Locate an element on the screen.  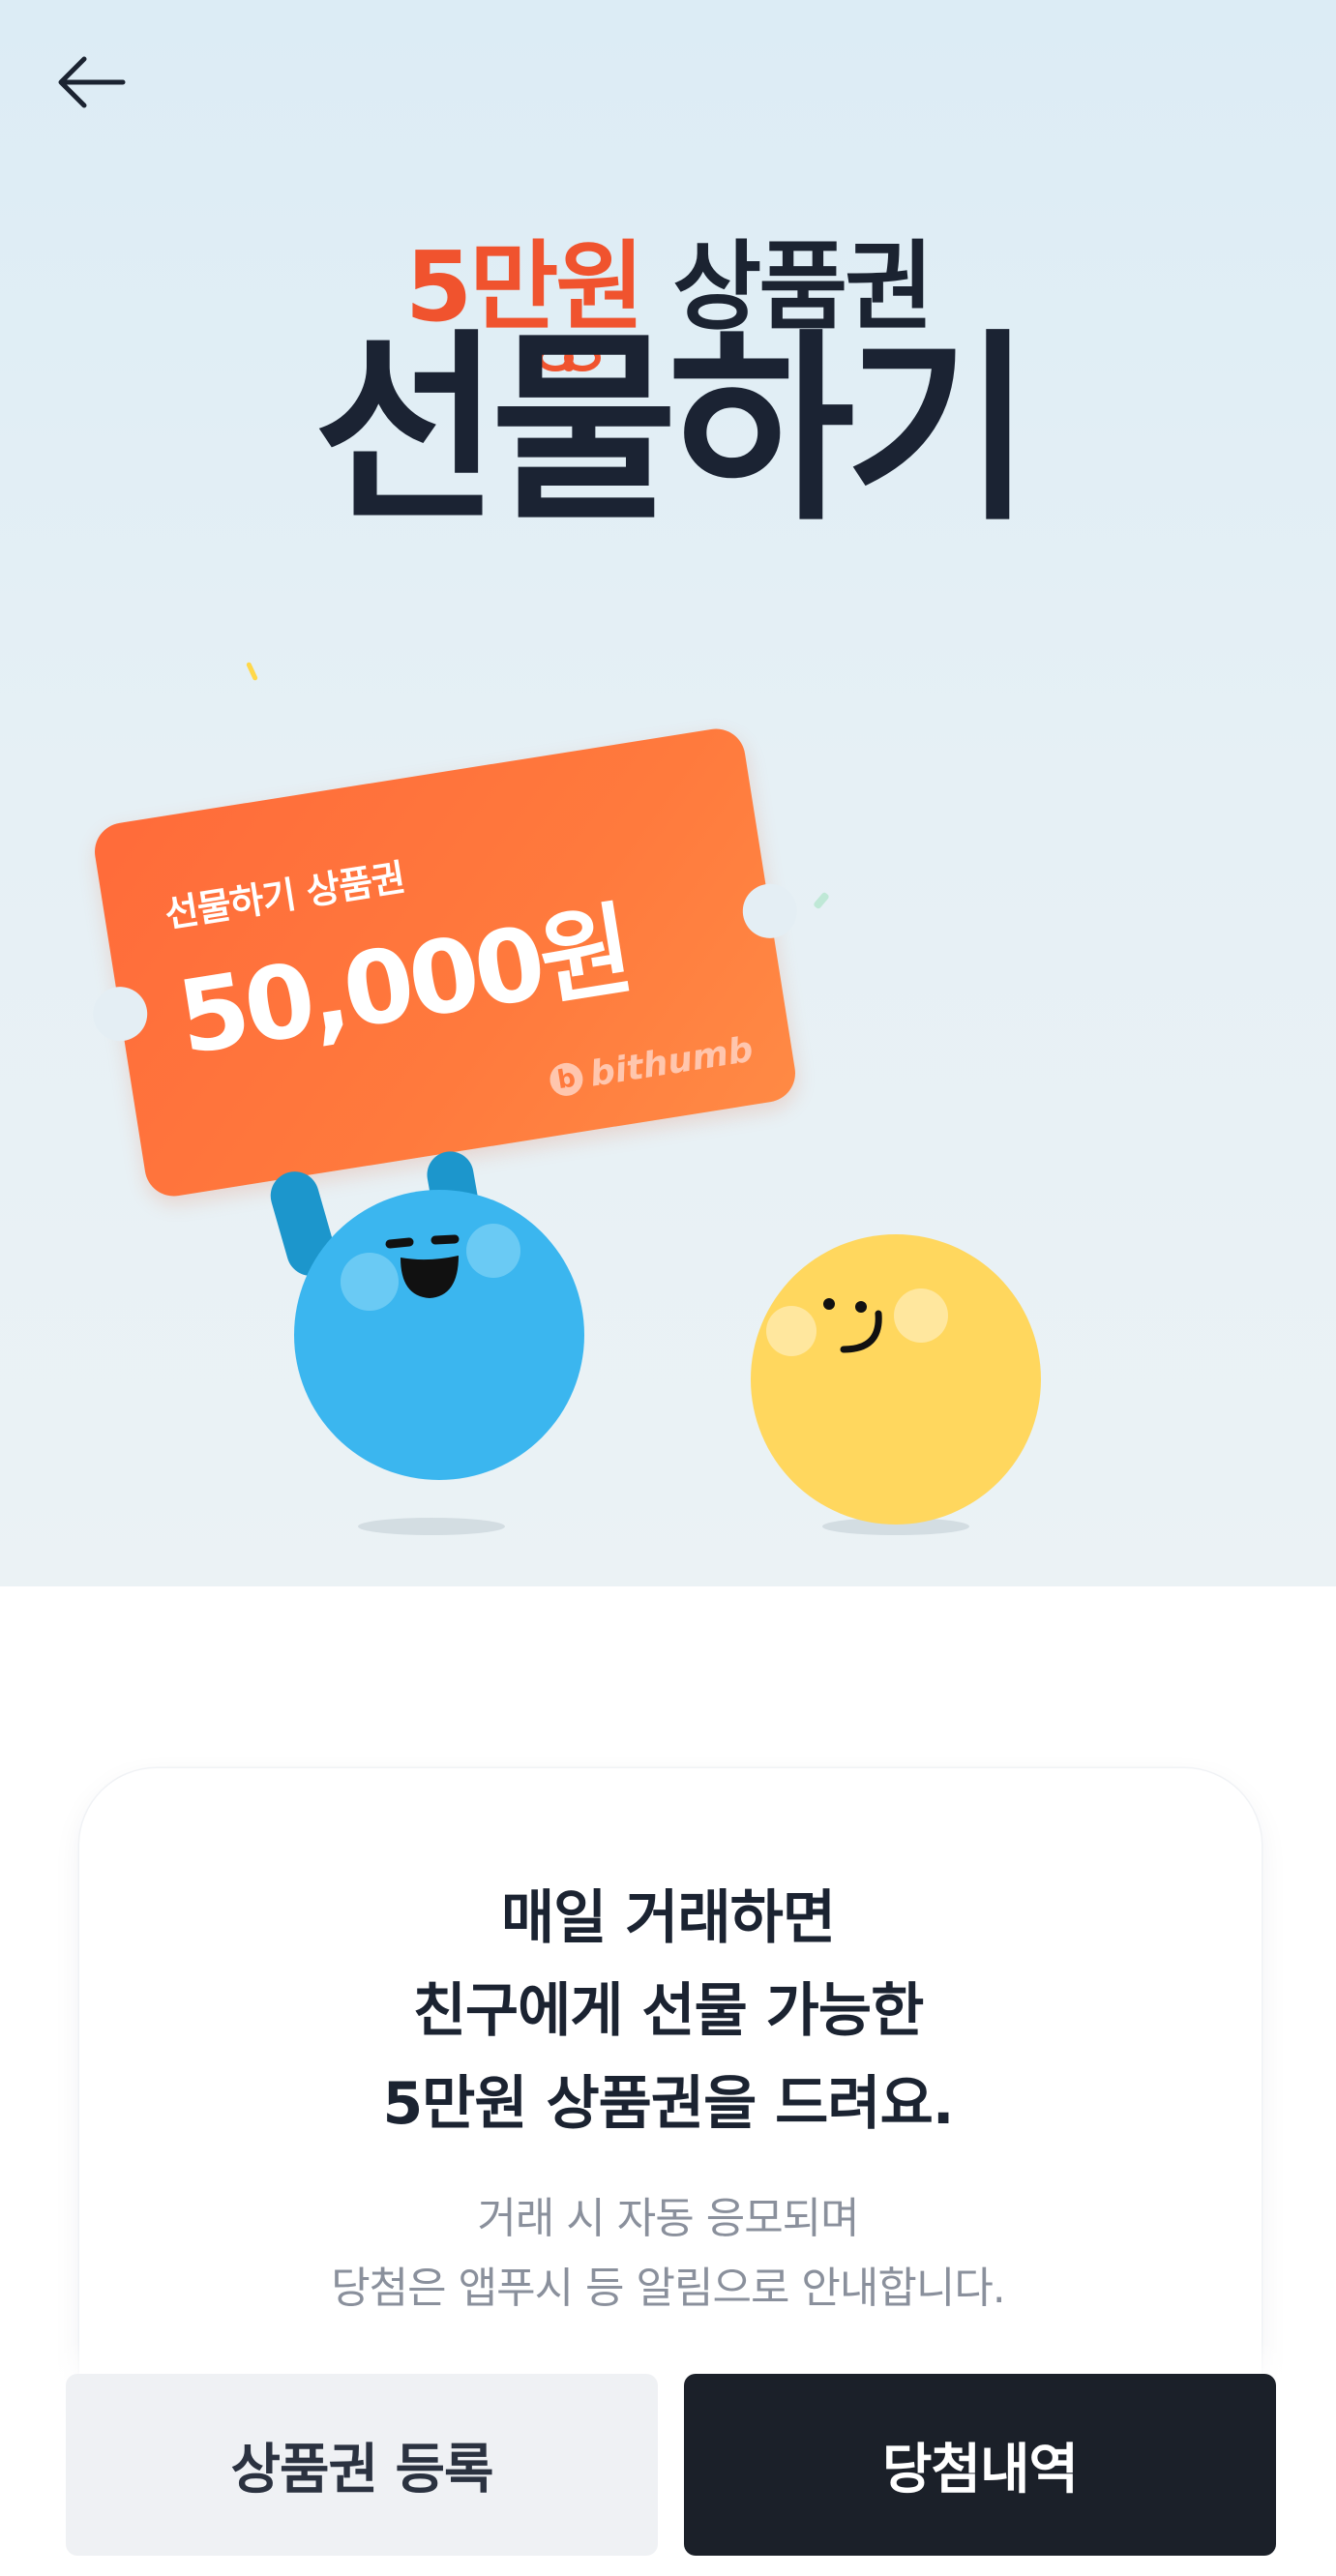
confetti-green is located at coordinates (822, 900).